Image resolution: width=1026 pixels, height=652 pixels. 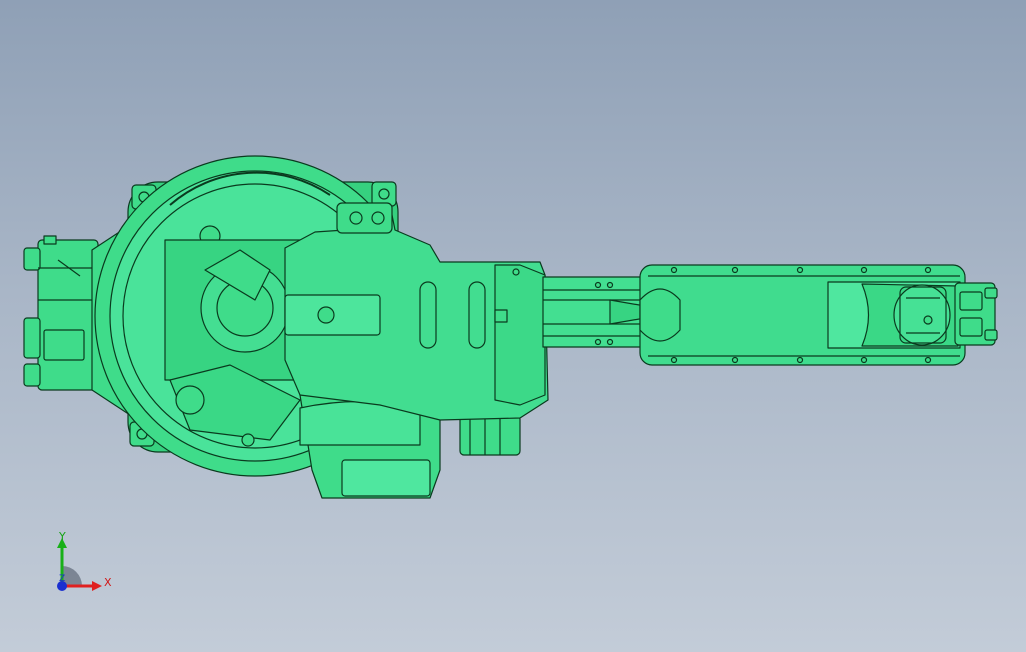 I want to click on triad-x-arrowhead, so click(x=97, y=586).